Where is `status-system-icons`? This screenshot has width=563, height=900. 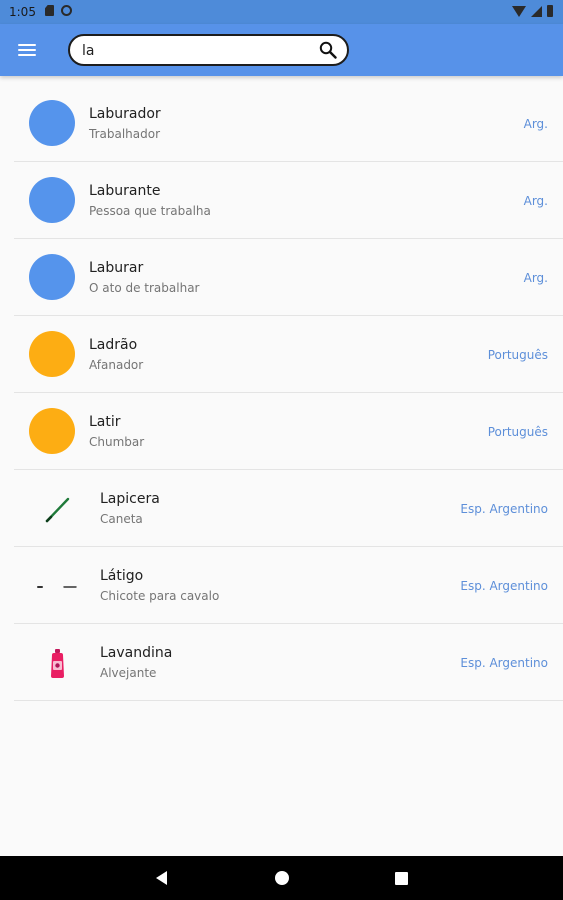
status-system-icons is located at coordinates (532, 11).